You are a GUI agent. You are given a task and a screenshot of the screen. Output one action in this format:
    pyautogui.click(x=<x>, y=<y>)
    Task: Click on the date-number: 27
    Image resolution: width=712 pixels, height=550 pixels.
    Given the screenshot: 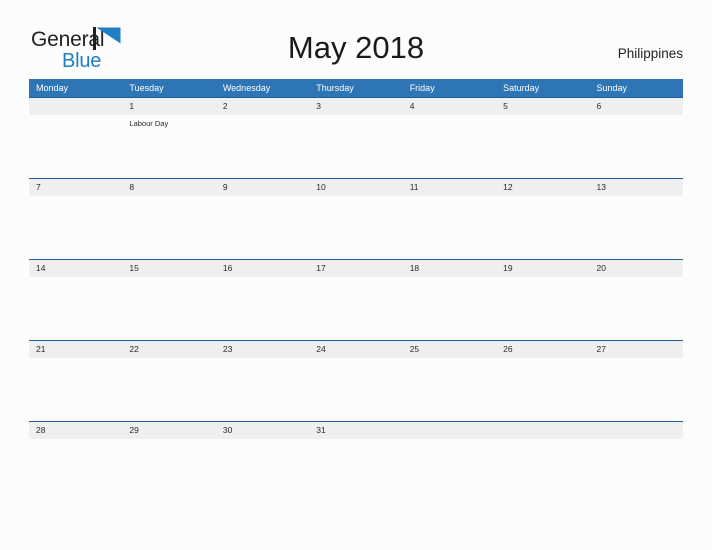 What is the action you would take?
    pyautogui.click(x=636, y=349)
    